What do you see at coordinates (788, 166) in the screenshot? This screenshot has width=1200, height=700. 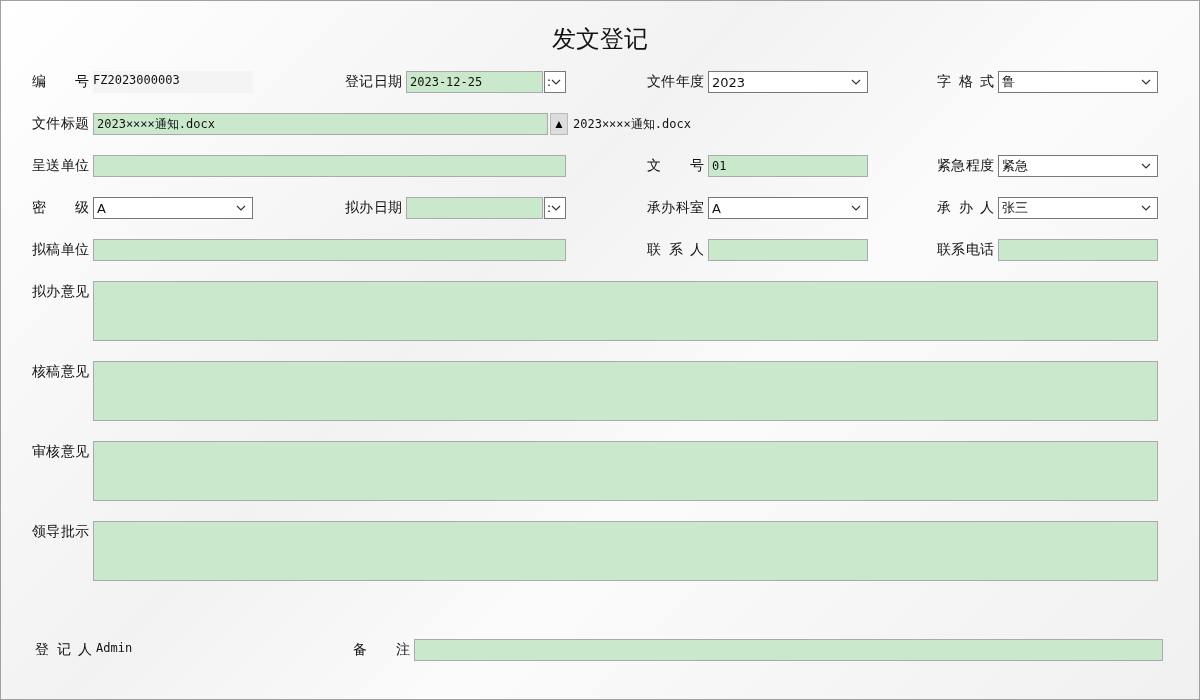 I see `input-field: 01` at bounding box center [788, 166].